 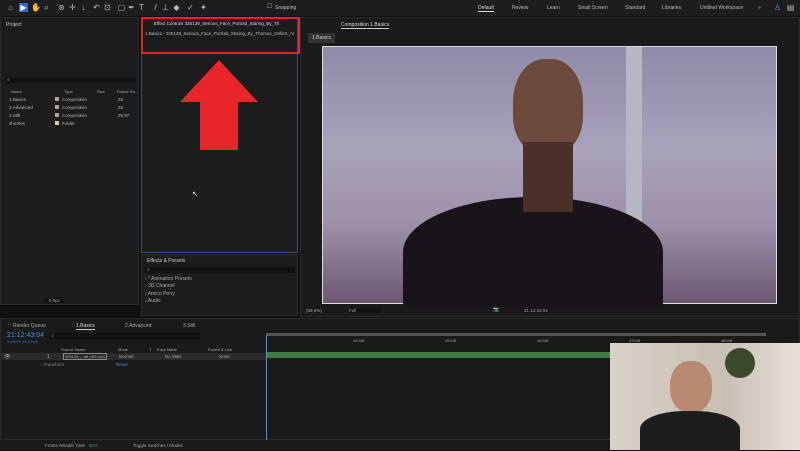 I want to click on column-type: Type, so click(x=68, y=91).